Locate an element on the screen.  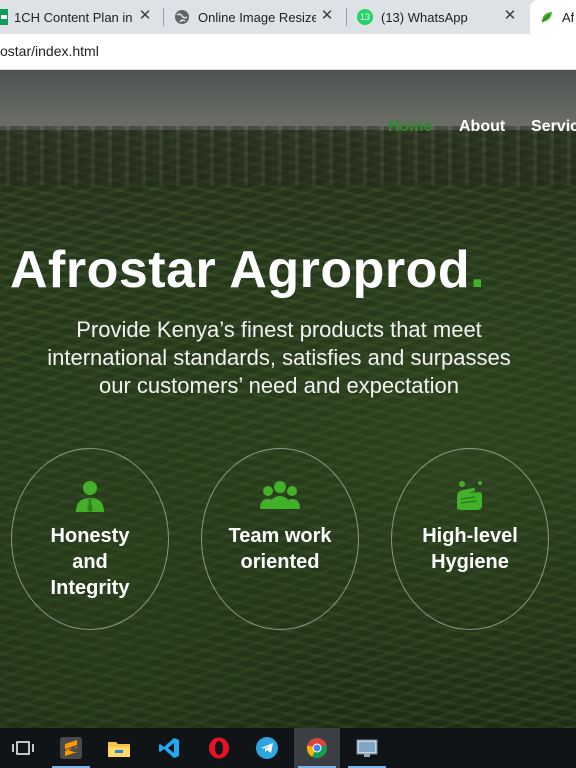
windows-taskbar is located at coordinates (288, 748).